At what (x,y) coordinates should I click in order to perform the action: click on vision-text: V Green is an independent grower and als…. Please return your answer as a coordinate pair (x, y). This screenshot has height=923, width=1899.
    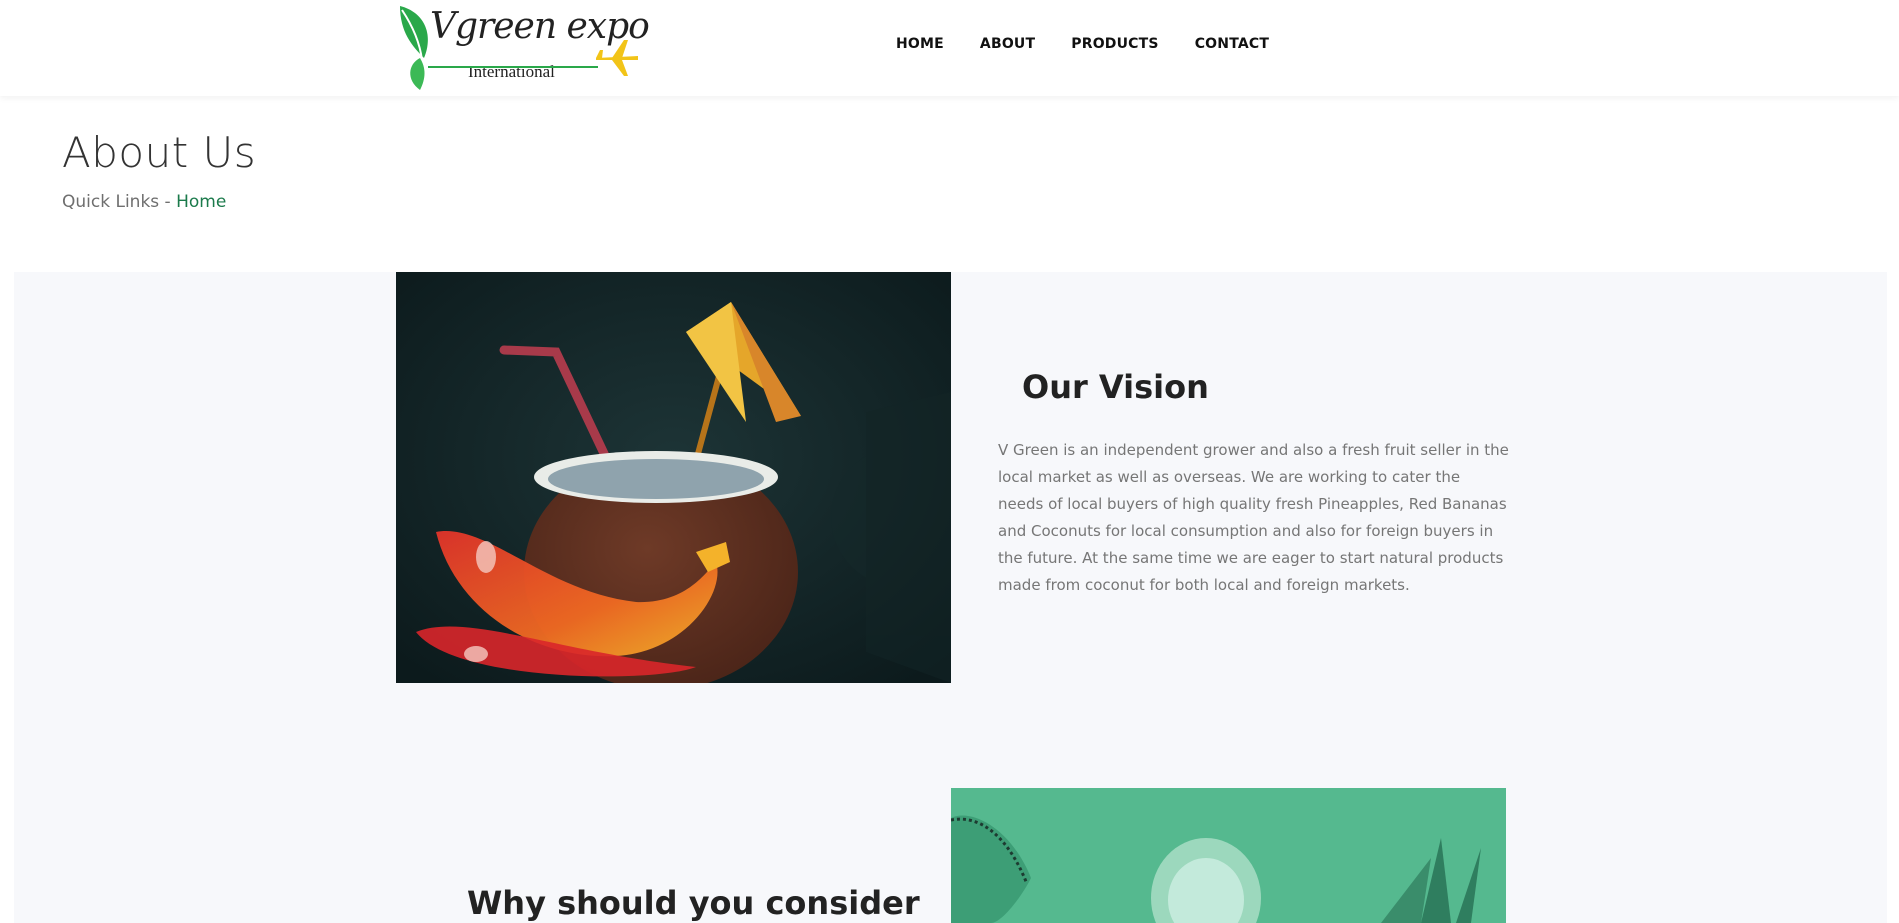
    Looking at the image, I should click on (1253, 517).